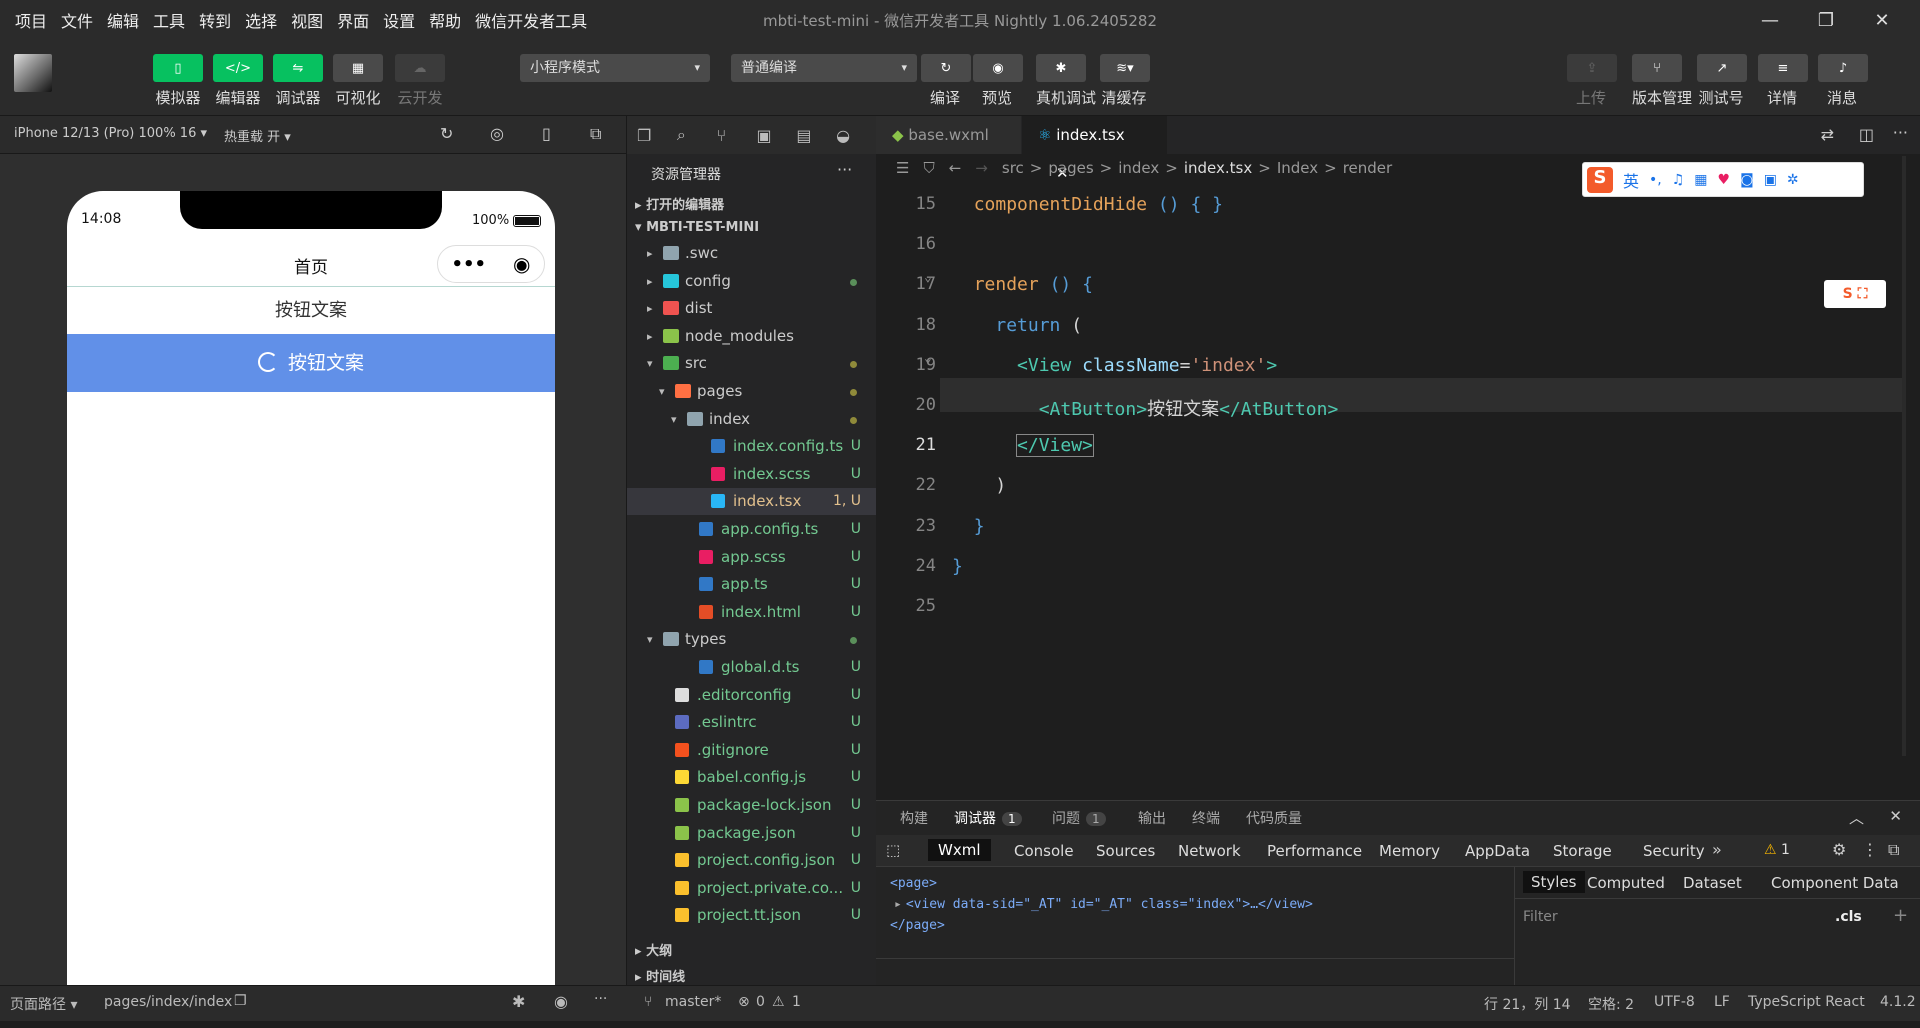 The width and height of the screenshot is (1920, 1028). What do you see at coordinates (1674, 851) in the screenshot?
I see `devtools-tab: Security` at bounding box center [1674, 851].